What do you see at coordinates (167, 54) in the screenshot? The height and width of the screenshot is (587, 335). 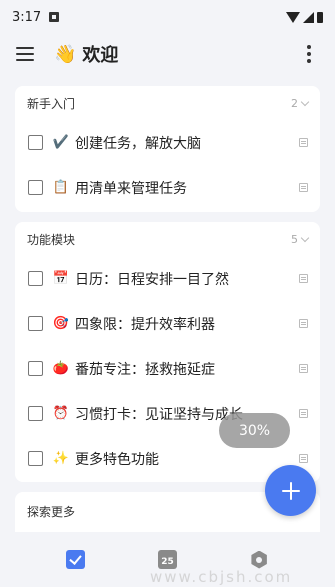 I see `app-bar: 👋 欢迎` at bounding box center [167, 54].